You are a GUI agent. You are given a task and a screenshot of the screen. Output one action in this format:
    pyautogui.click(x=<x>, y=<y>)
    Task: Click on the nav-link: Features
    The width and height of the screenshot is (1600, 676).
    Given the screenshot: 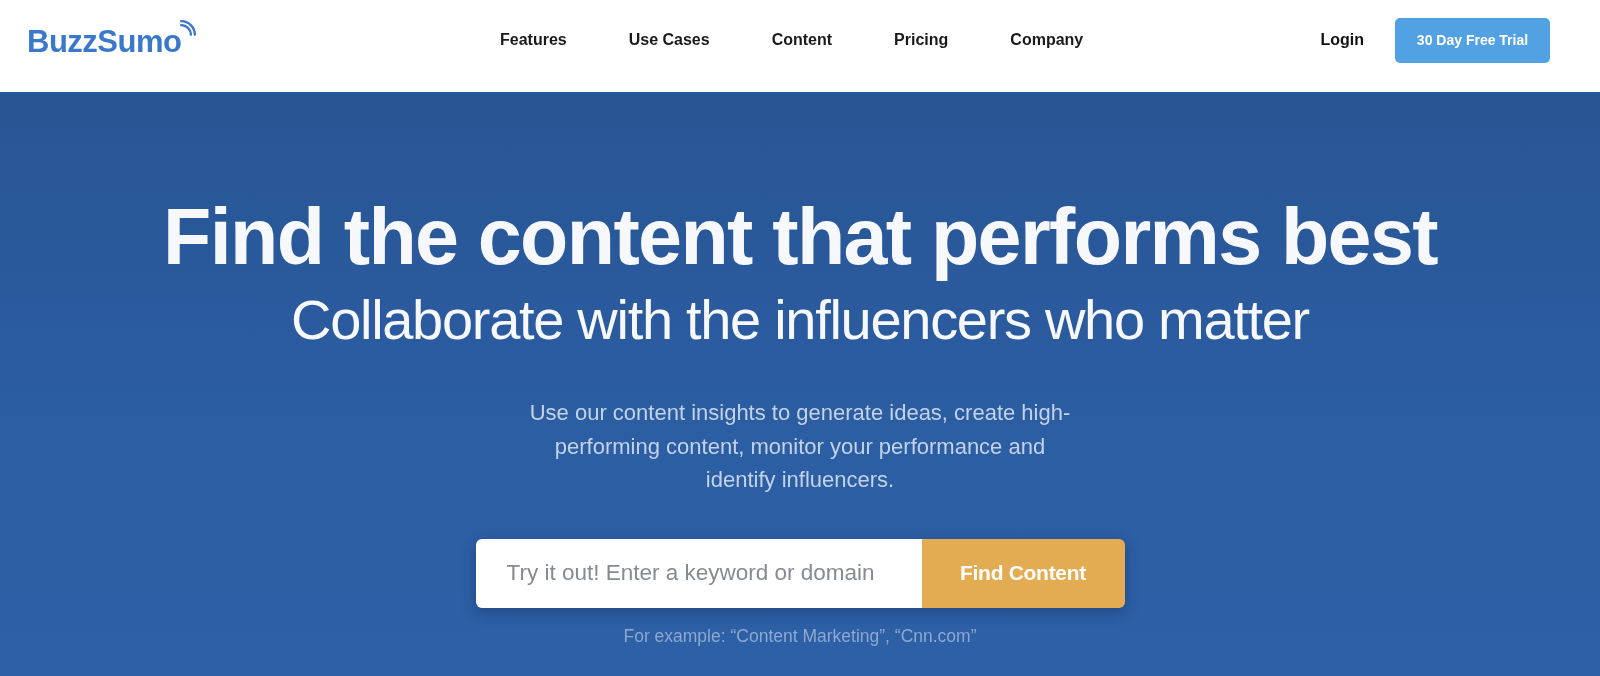 What is the action you would take?
    pyautogui.click(x=533, y=40)
    